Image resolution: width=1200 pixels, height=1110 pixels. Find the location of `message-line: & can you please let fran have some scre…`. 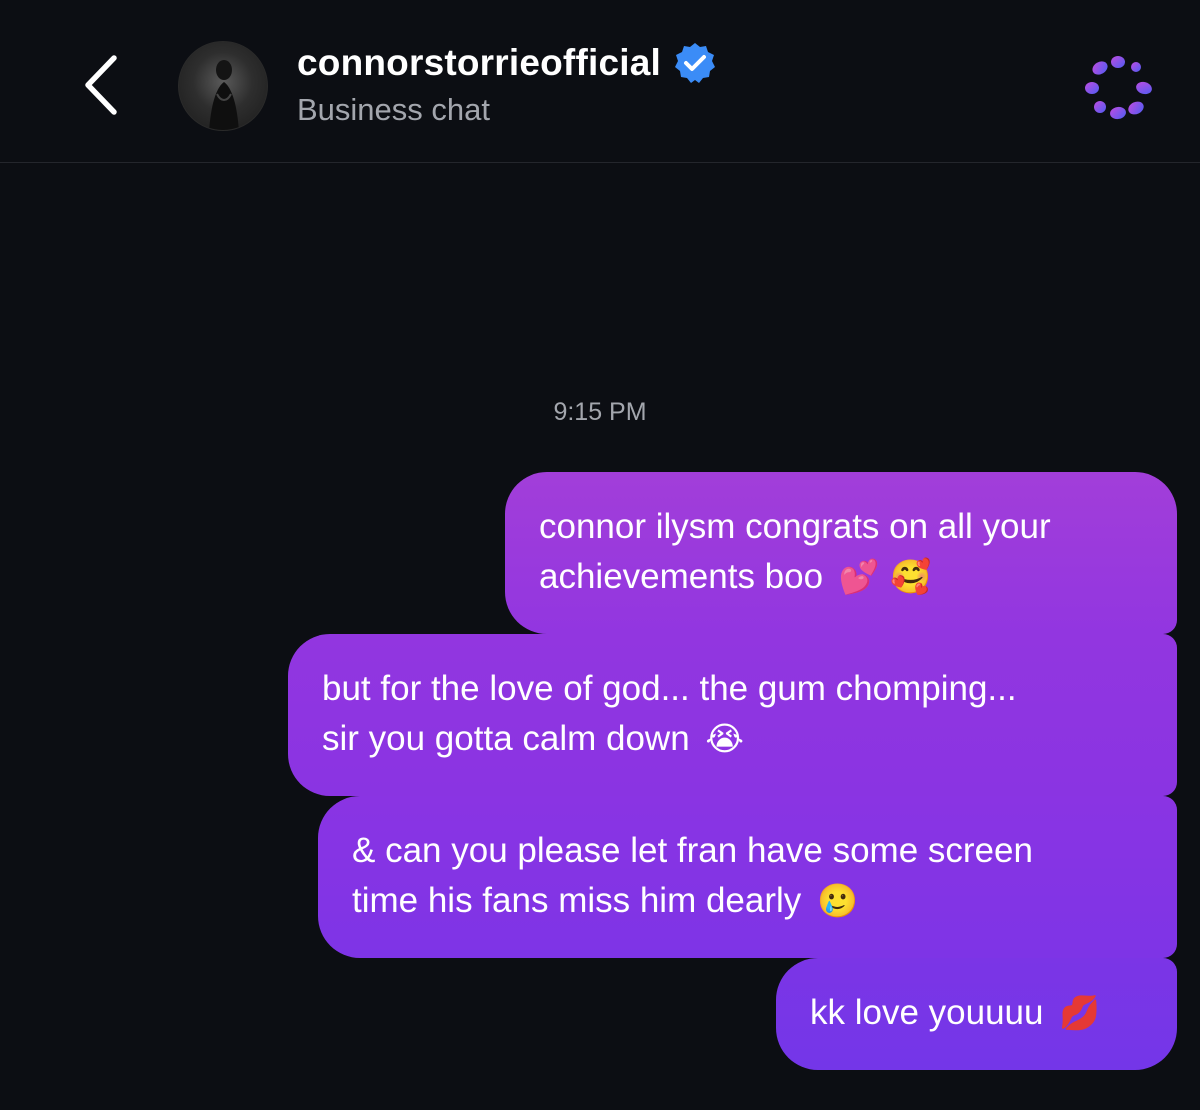

message-line: & can you please let fran have some scre… is located at coordinates (692, 850).